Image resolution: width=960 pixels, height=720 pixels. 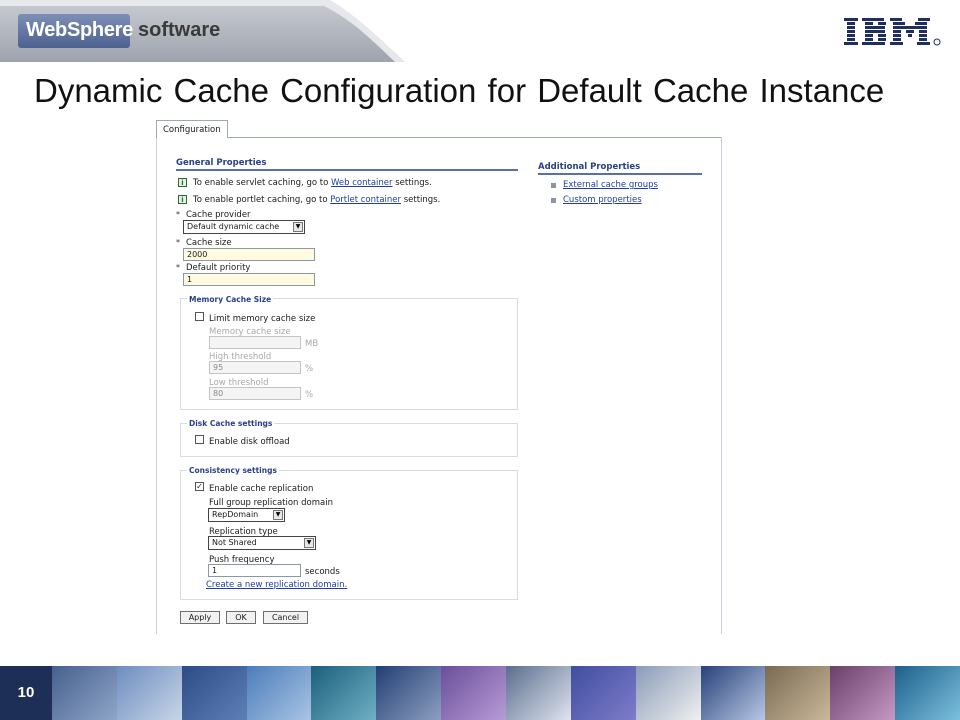 I want to click on high-threshold-unit: %, so click(x=309, y=369).